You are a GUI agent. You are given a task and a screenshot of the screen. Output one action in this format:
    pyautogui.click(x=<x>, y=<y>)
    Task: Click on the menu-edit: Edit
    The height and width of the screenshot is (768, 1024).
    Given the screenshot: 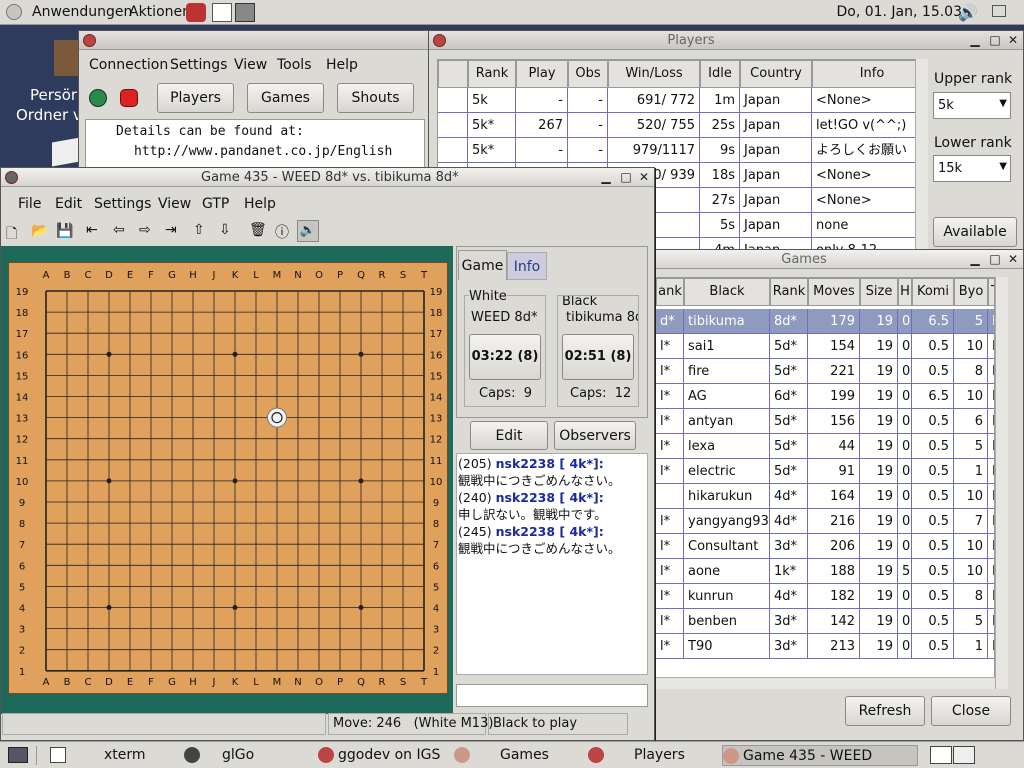 What is the action you would take?
    pyautogui.click(x=68, y=204)
    